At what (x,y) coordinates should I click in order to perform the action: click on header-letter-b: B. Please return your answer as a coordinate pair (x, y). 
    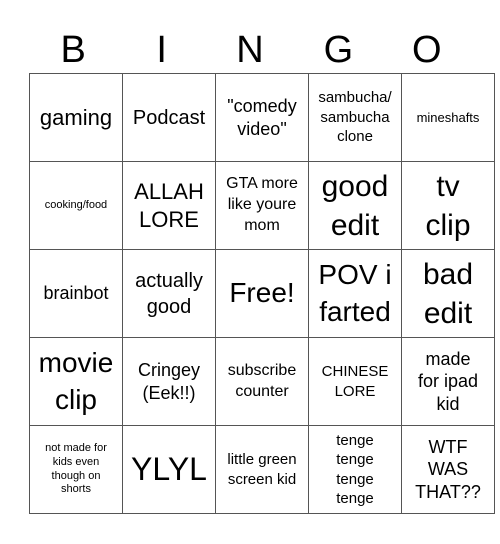
    Looking at the image, I should click on (73, 50).